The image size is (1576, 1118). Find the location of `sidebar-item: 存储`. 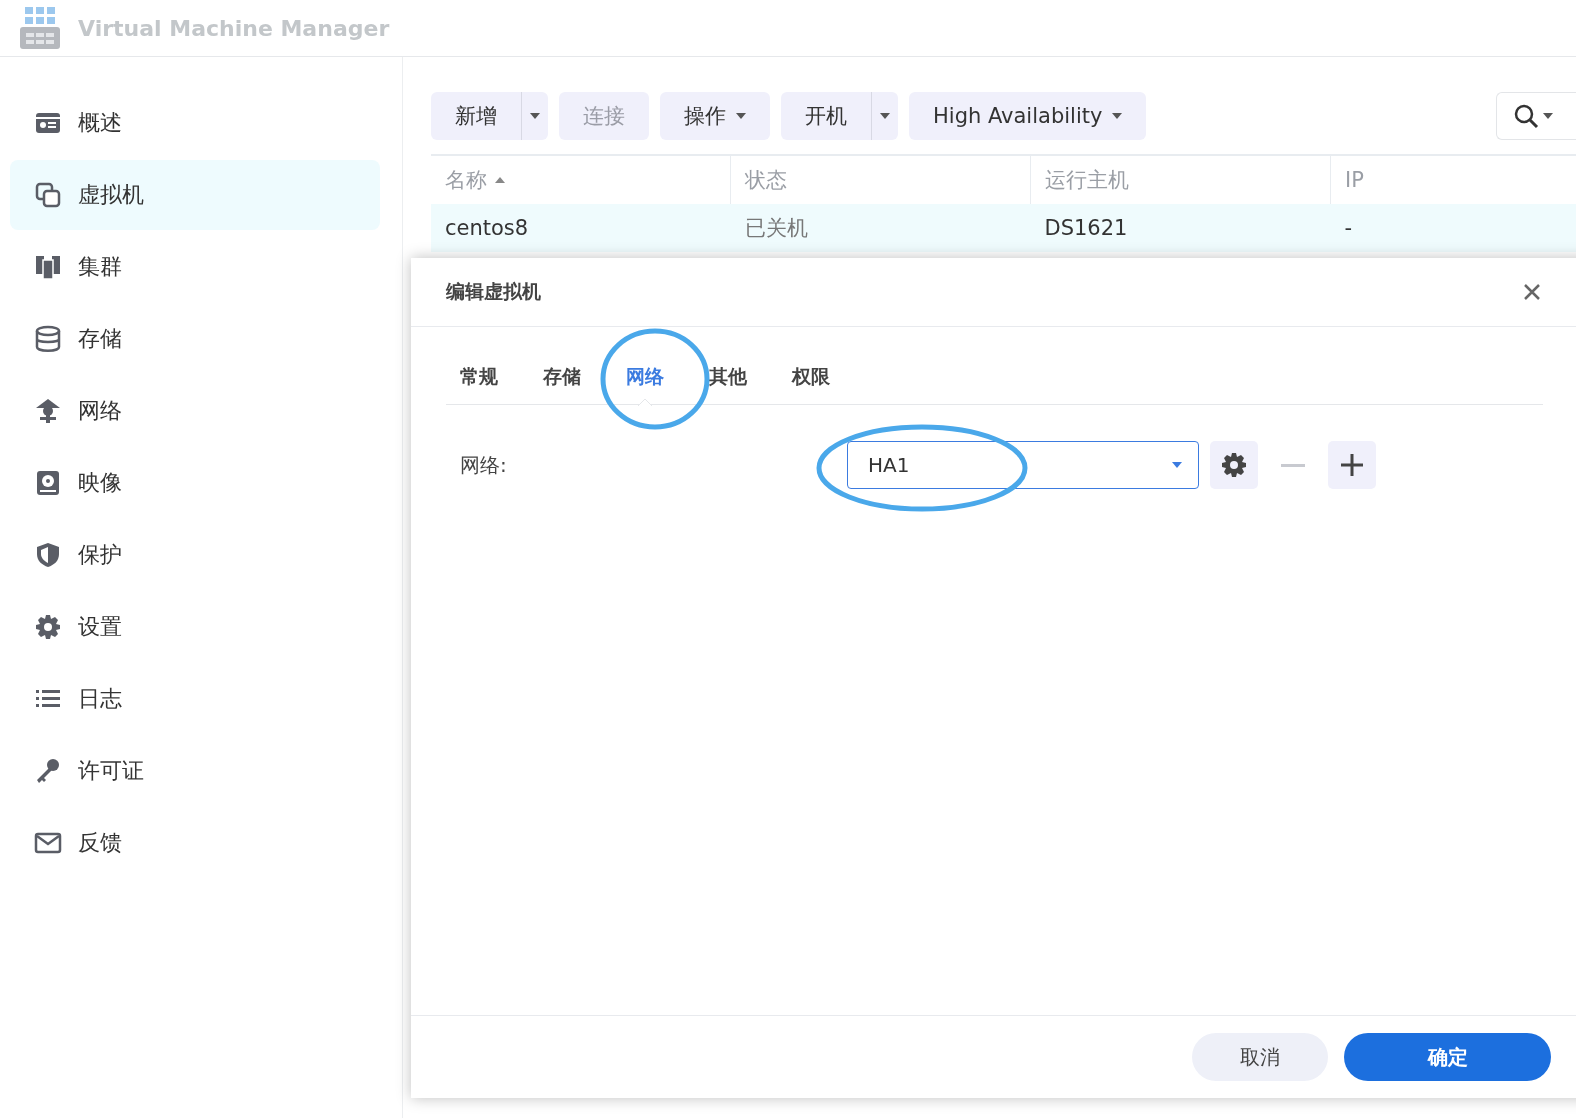

sidebar-item: 存储 is located at coordinates (195, 339).